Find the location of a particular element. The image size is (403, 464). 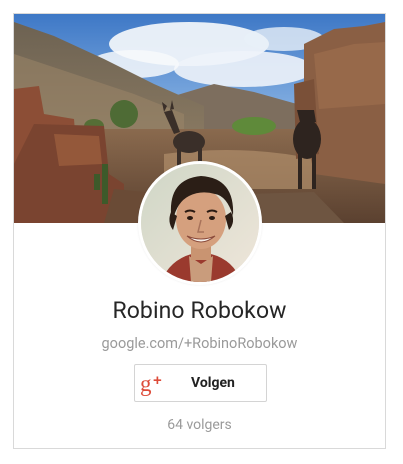

follow-button: g + Volgen is located at coordinates (200, 383).